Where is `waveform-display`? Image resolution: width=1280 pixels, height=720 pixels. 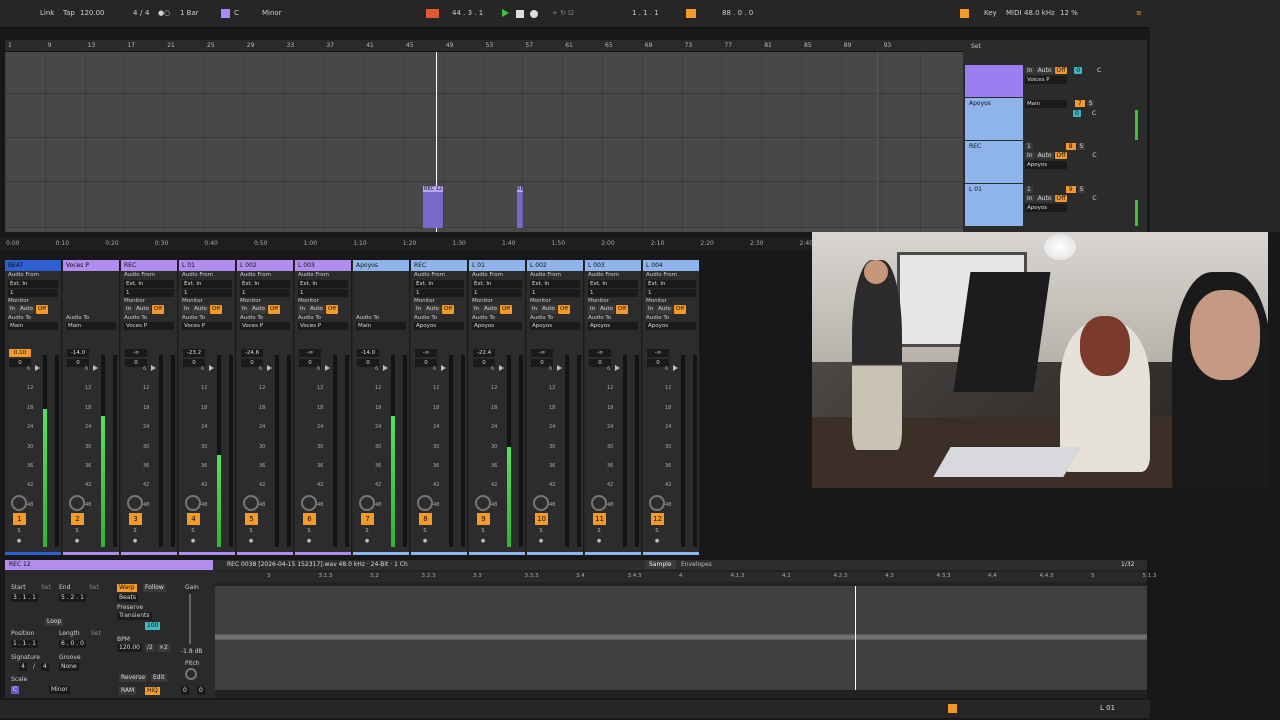 waveform-display is located at coordinates (681, 638).